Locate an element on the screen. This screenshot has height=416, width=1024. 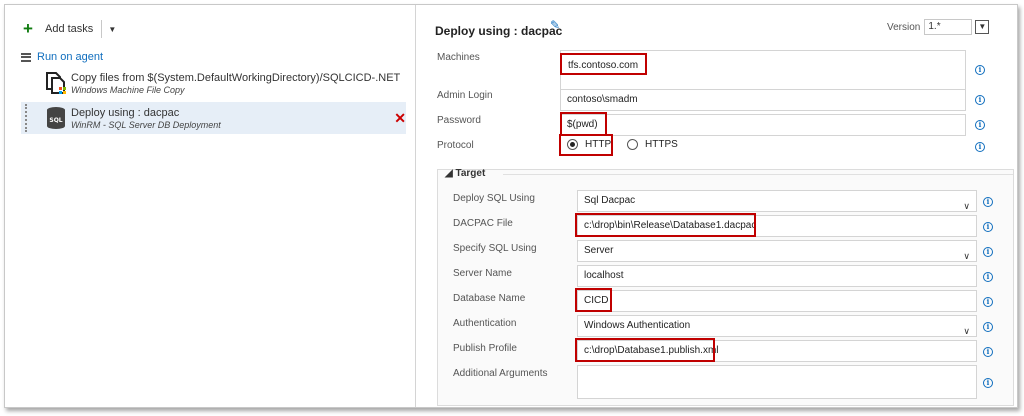
version-selector: Version 1.* ▼ is located at coordinates (938, 27).